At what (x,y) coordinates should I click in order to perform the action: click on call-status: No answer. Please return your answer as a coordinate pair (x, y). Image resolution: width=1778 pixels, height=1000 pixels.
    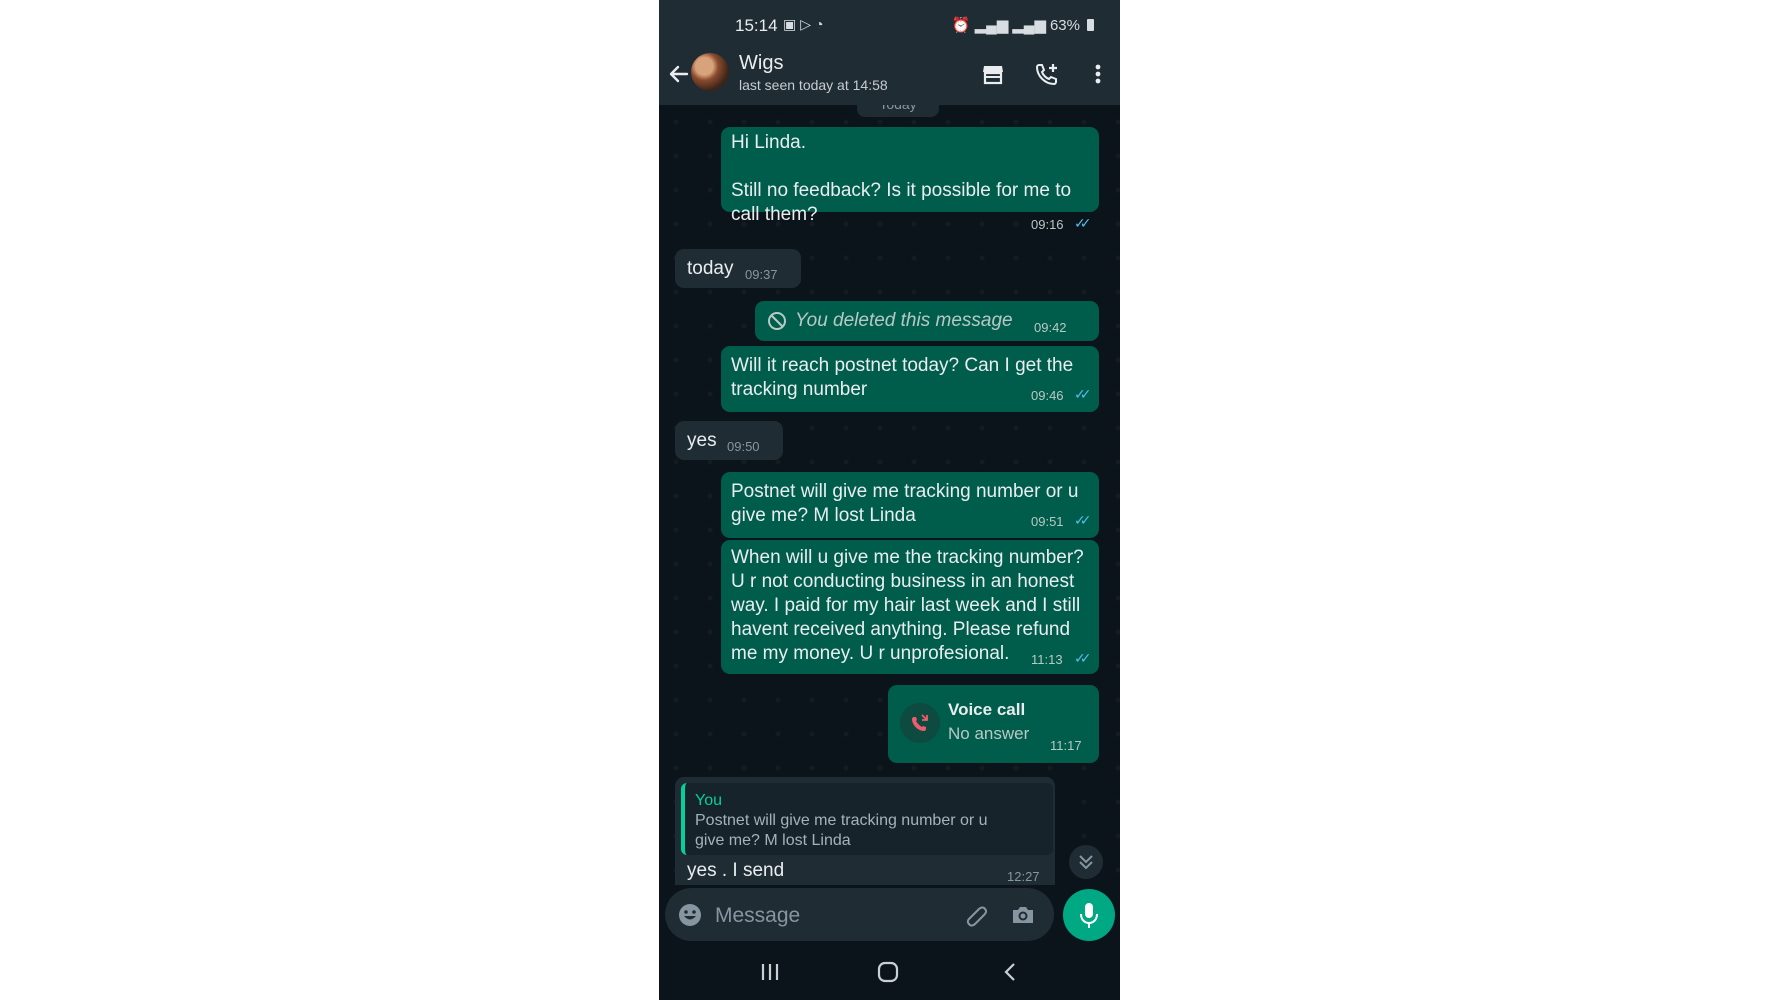
    Looking at the image, I should click on (989, 733).